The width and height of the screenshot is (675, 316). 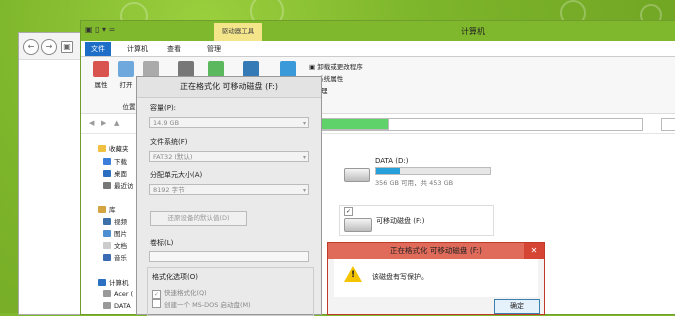 I want to click on ok-button: 确定, so click(x=517, y=306).